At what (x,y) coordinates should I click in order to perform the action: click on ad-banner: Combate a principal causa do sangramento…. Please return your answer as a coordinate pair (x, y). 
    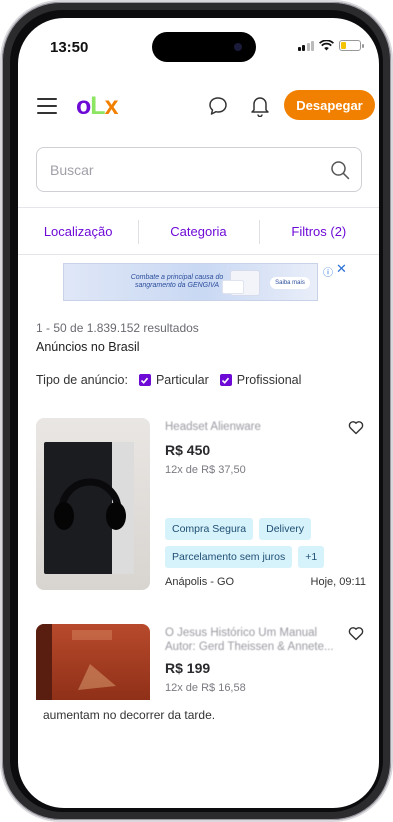
    Looking at the image, I should click on (190, 282).